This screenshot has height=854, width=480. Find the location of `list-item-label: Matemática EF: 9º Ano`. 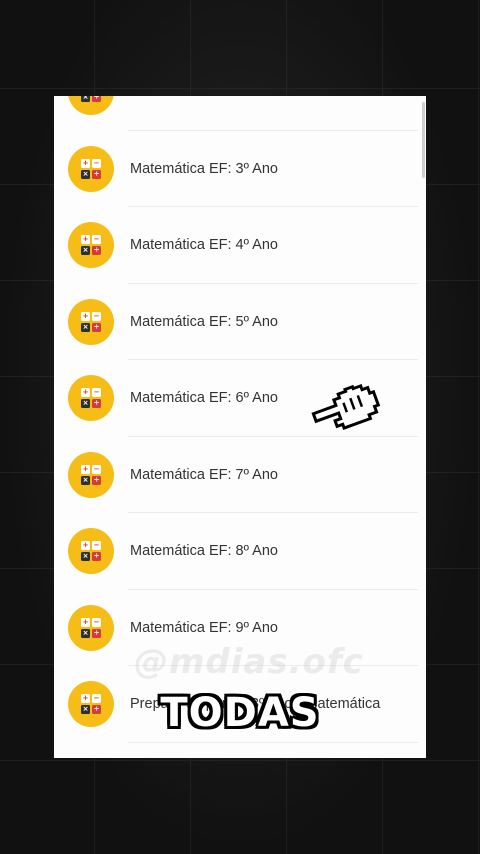

list-item-label: Matemática EF: 9º Ano is located at coordinates (204, 627).